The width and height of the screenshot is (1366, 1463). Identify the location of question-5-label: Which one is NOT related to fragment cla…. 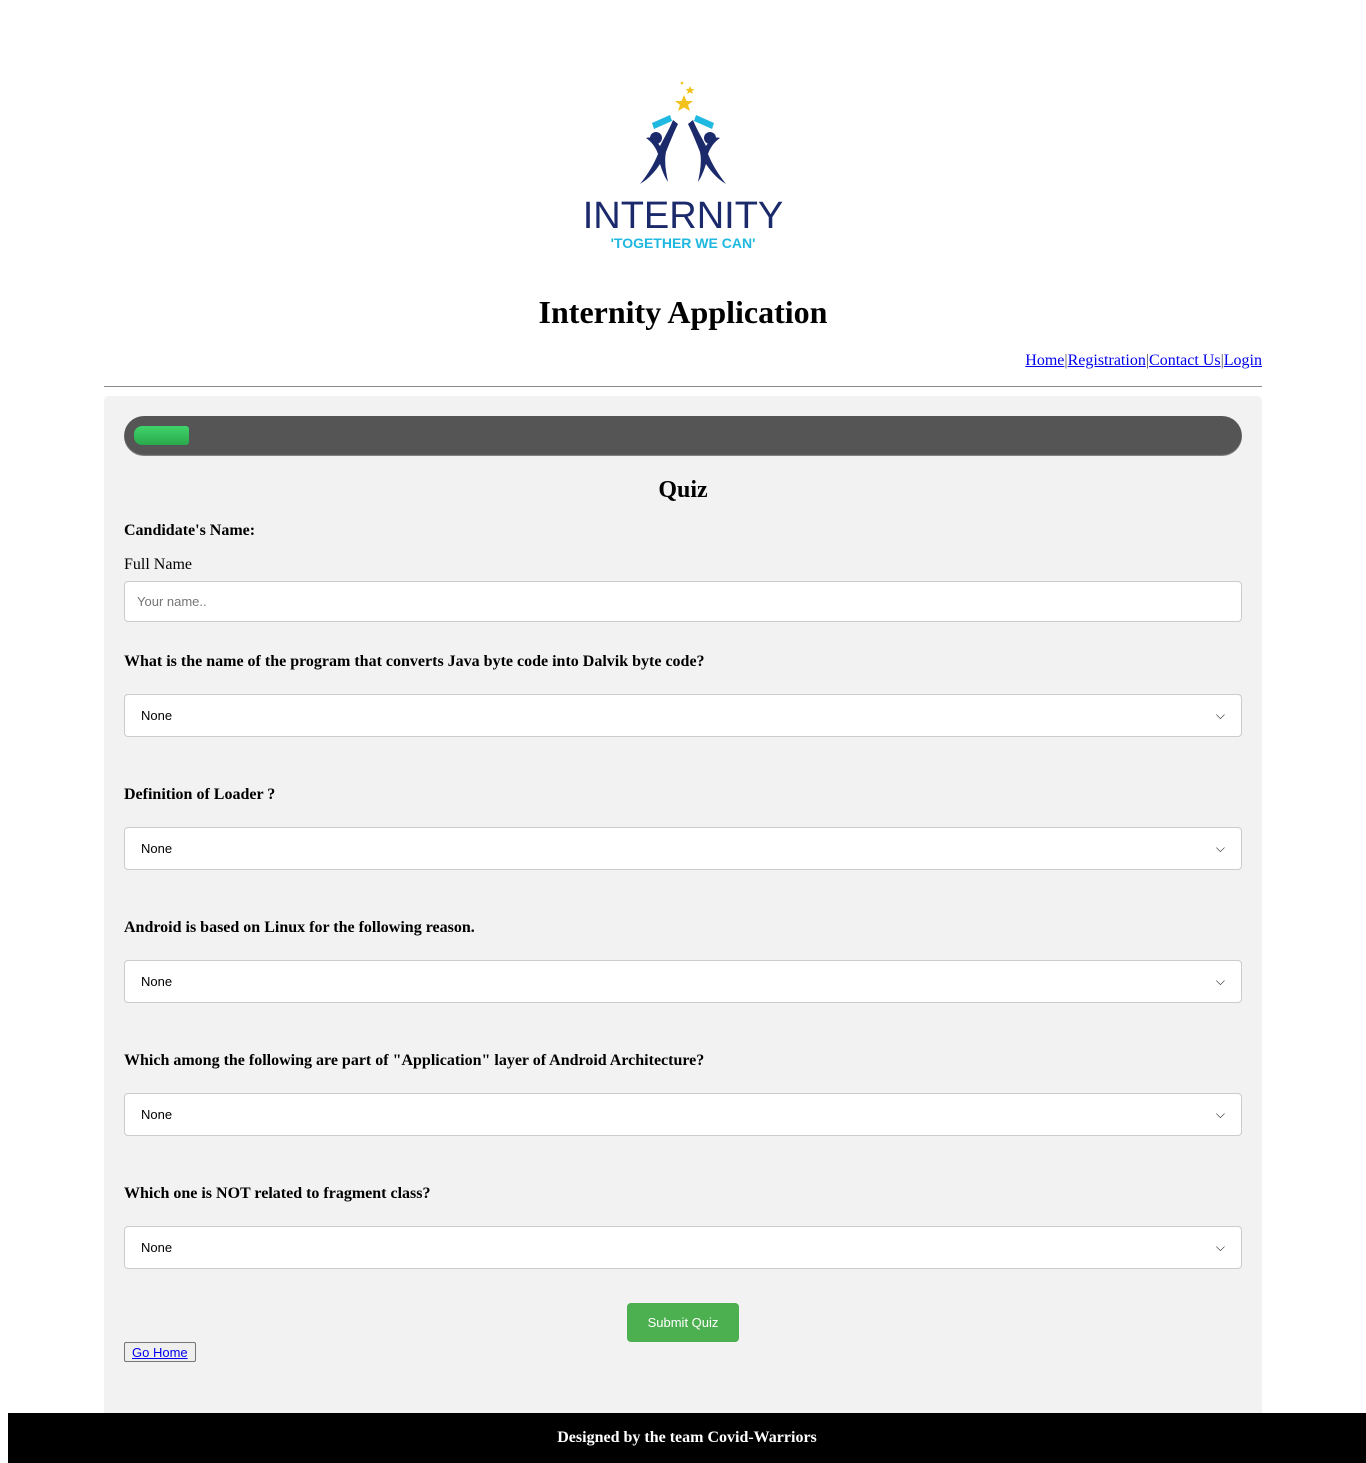
(277, 1193).